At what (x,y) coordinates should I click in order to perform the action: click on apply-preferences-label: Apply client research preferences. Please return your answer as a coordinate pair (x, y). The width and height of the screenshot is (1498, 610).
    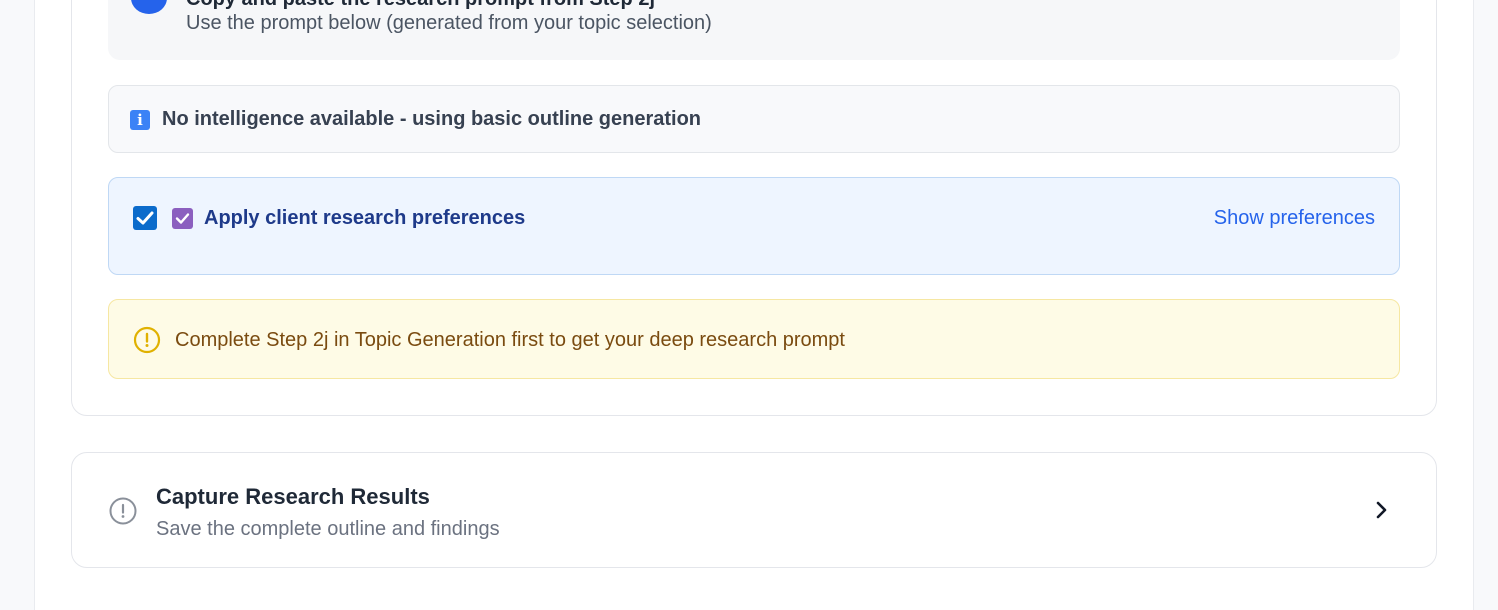
    Looking at the image, I should click on (364, 218).